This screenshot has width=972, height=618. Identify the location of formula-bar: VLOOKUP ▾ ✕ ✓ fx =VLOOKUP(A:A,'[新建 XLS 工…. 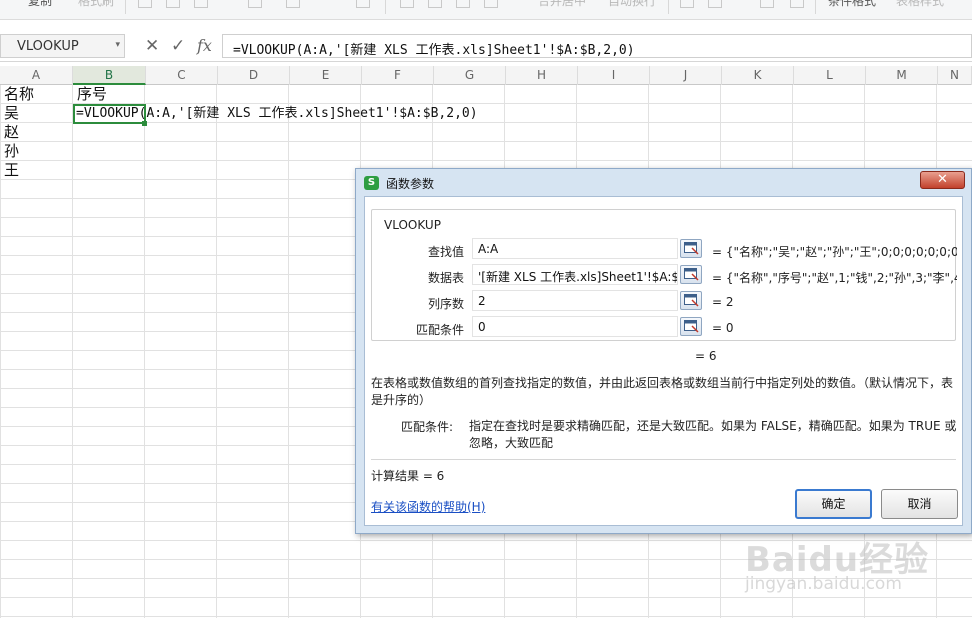
(486, 46).